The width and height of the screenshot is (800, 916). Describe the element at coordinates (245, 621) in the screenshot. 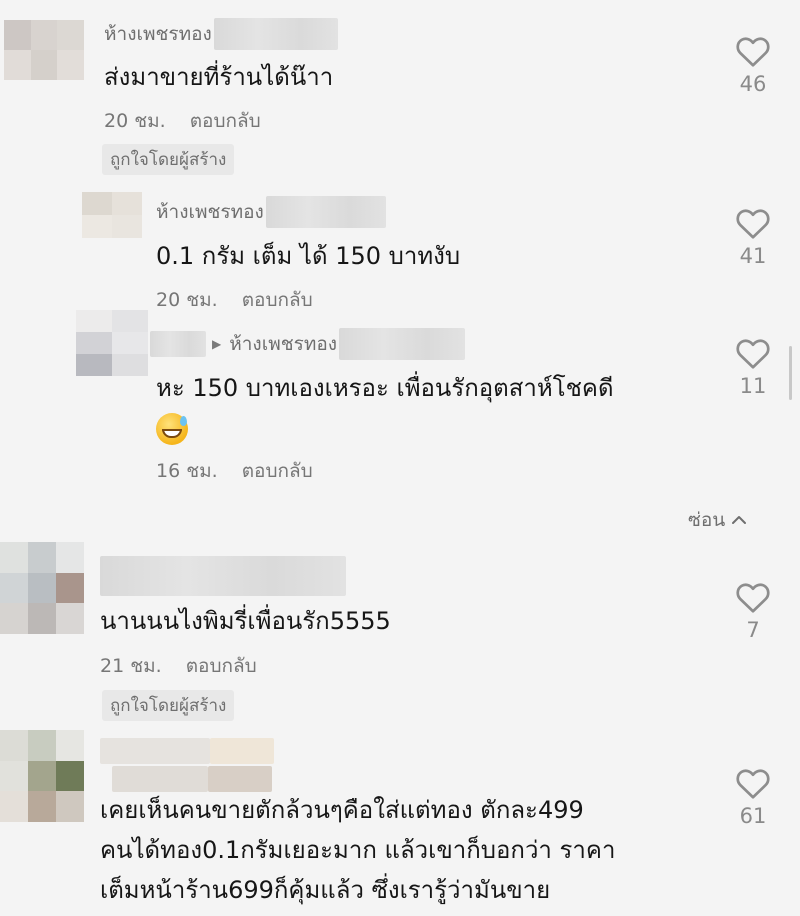

I see `comment-text: นานนนไงพิมรี่เพื่อนรัก5555` at that location.